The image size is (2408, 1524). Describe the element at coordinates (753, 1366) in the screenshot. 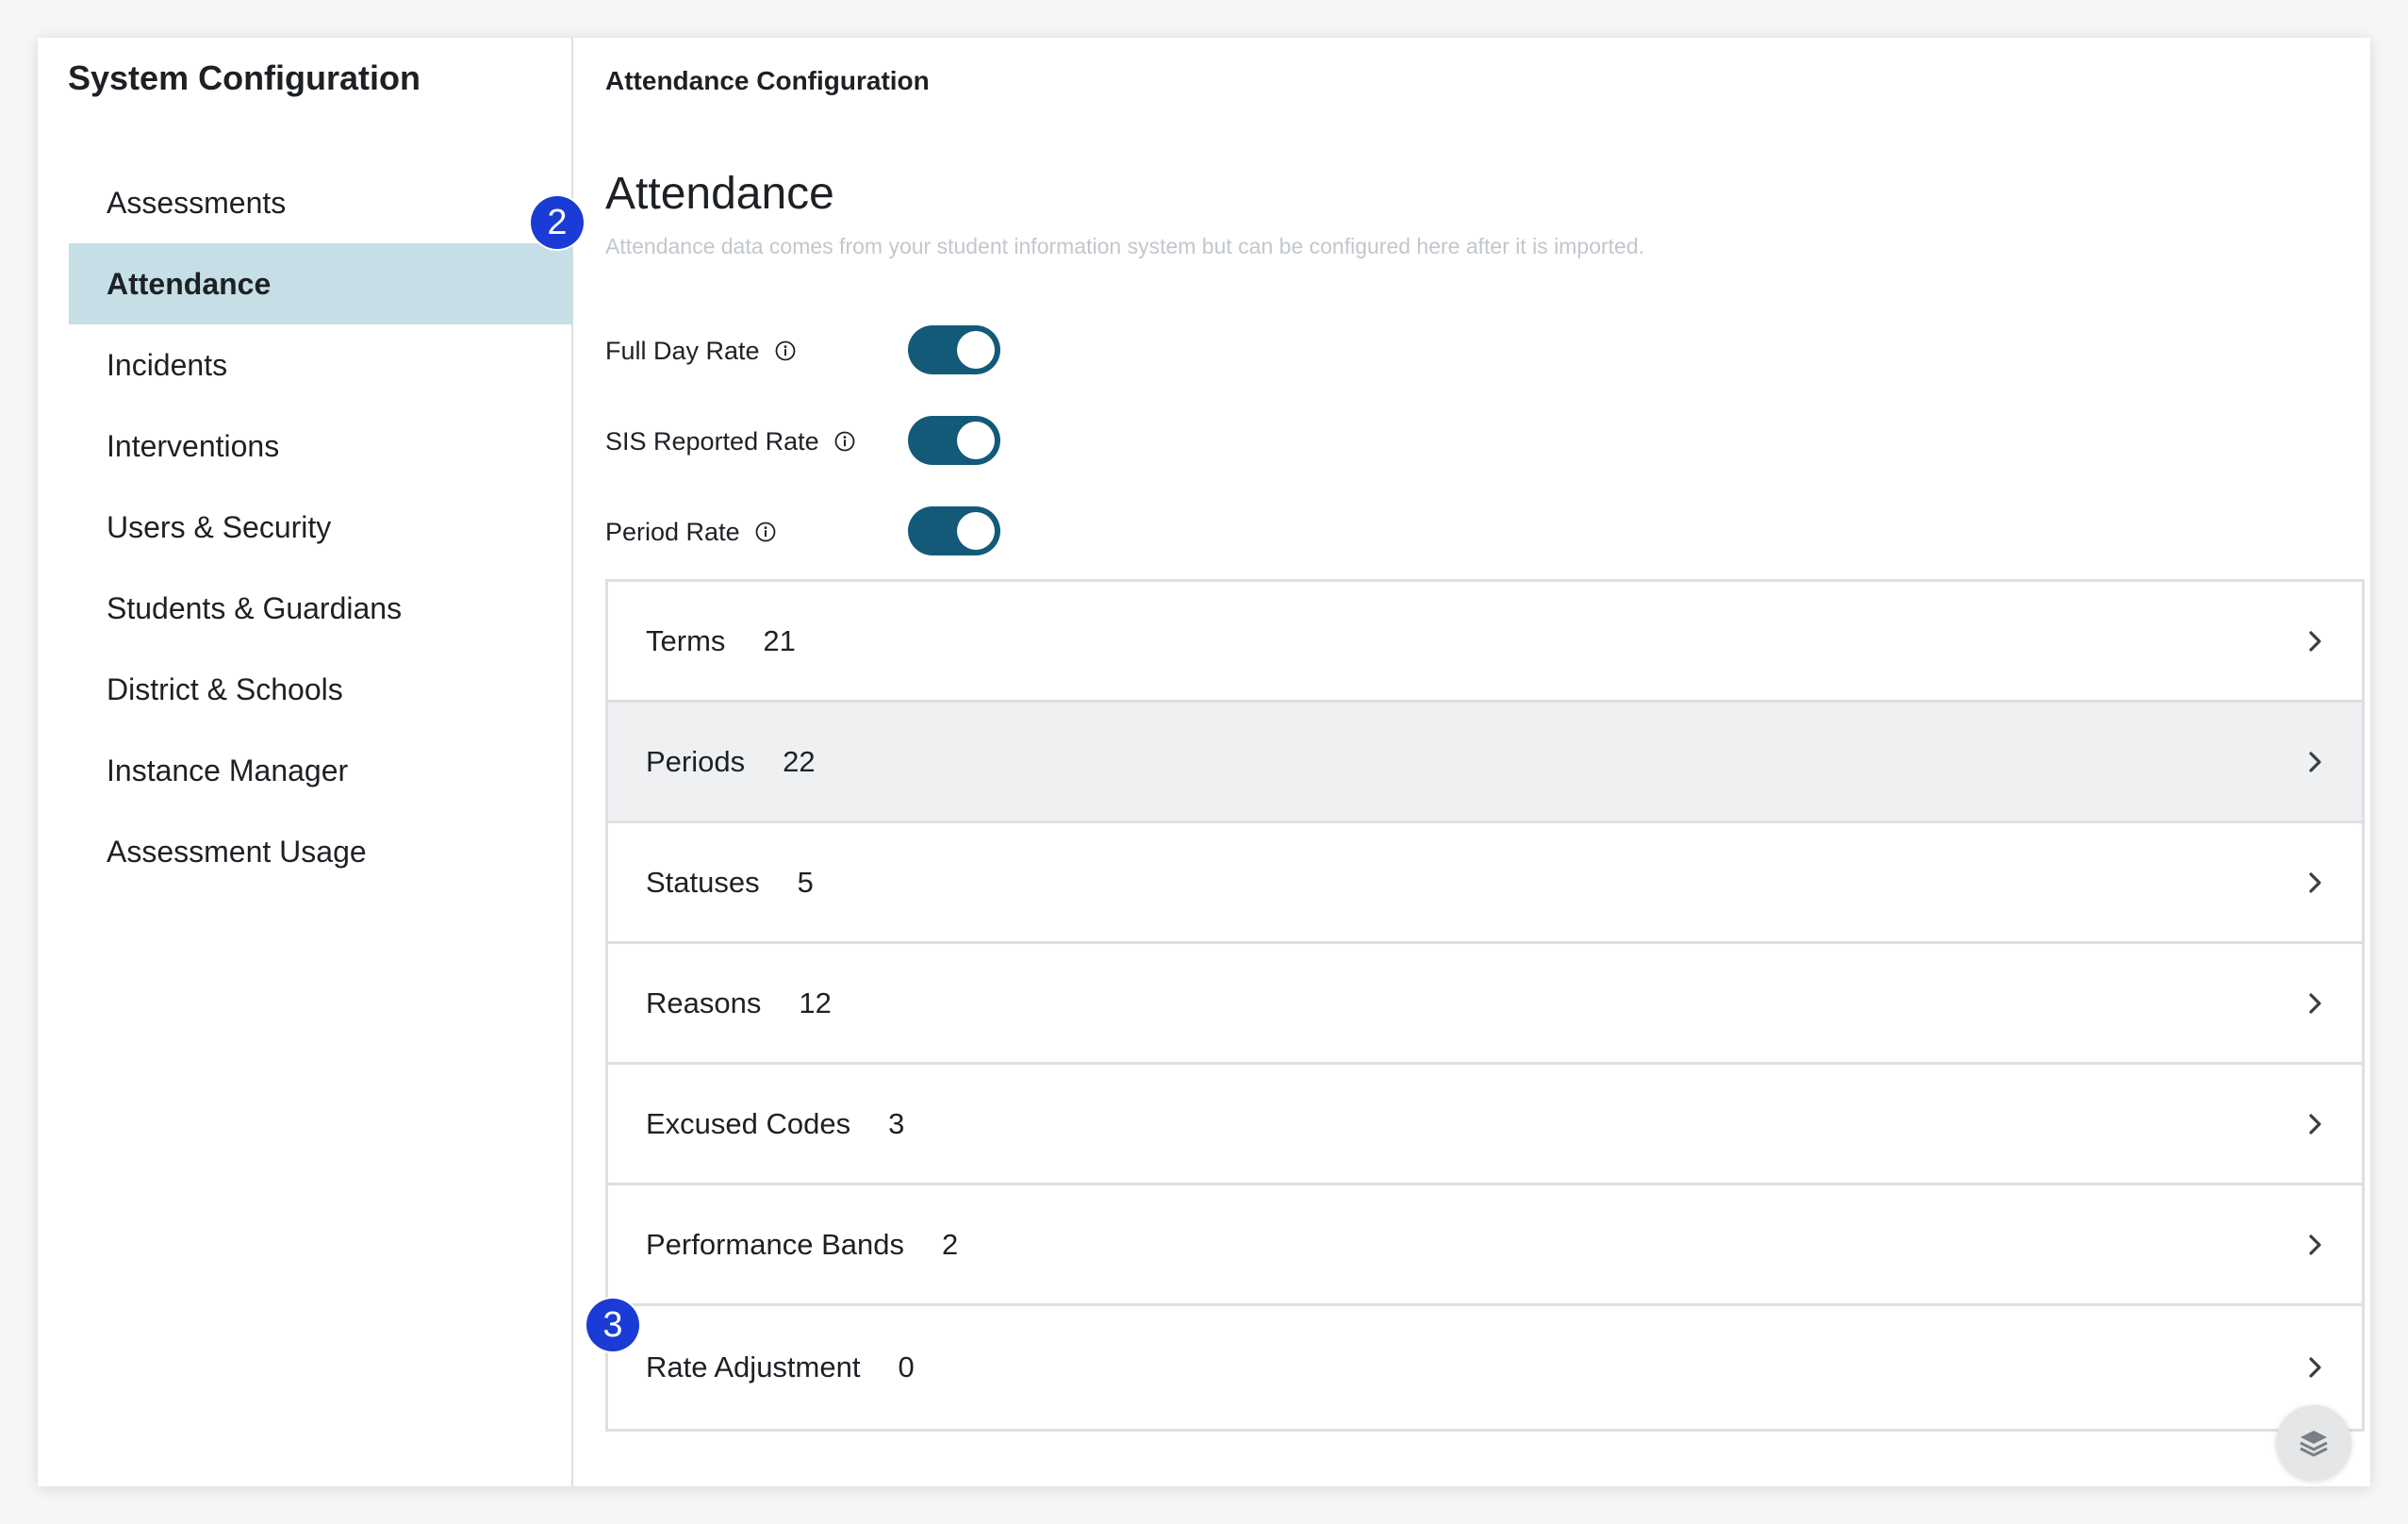

I see `row-label: Rate Adjustment` at that location.